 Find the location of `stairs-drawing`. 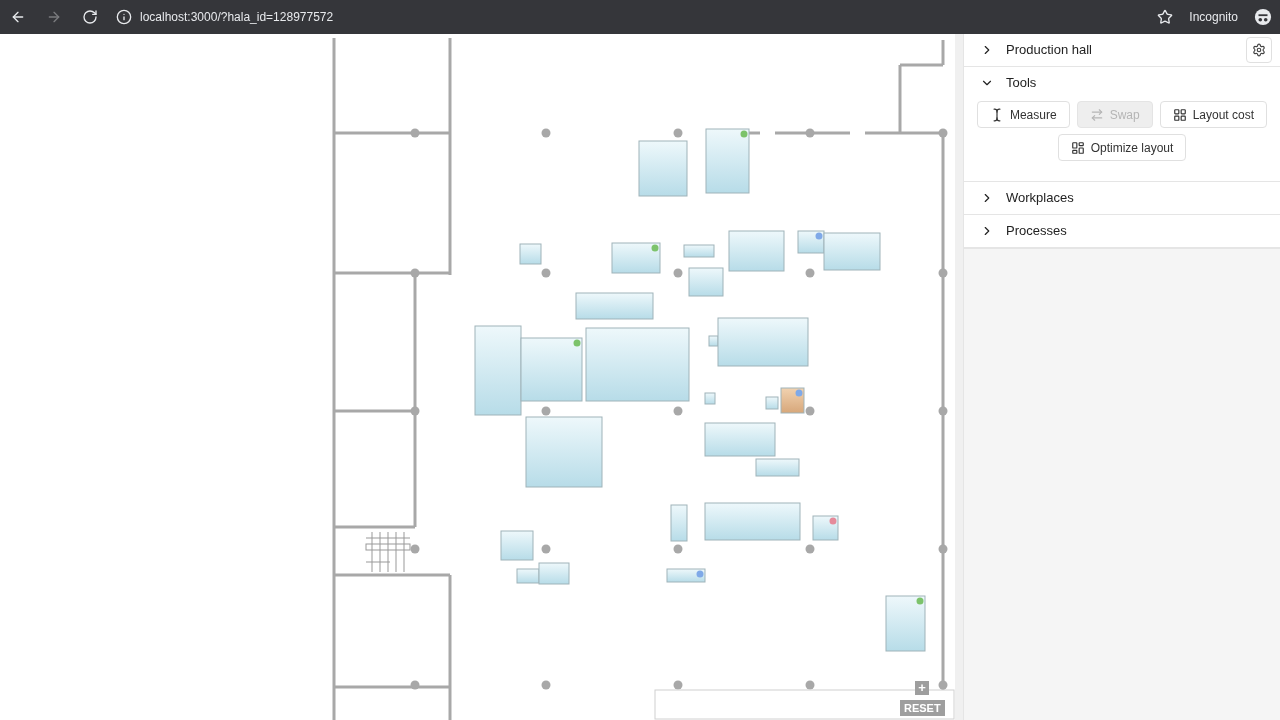

stairs-drawing is located at coordinates (388, 552).